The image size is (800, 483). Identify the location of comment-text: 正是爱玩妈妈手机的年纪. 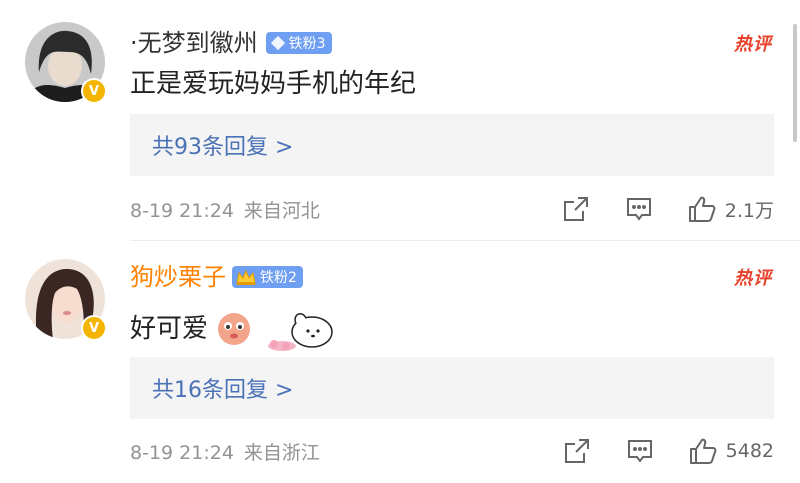
(273, 84).